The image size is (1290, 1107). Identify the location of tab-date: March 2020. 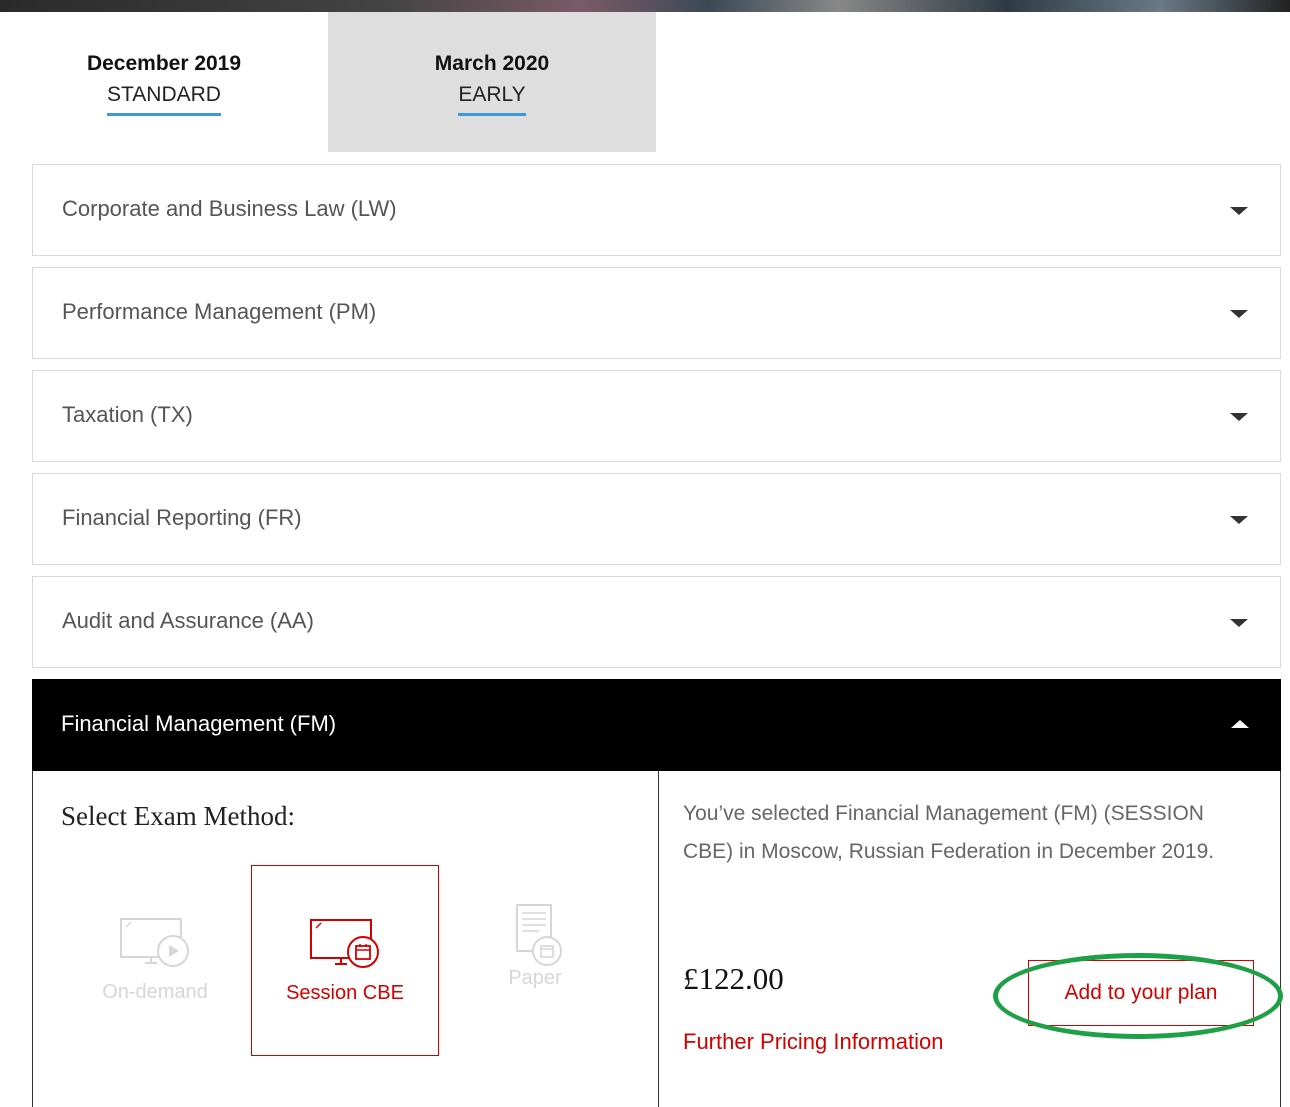
(492, 63).